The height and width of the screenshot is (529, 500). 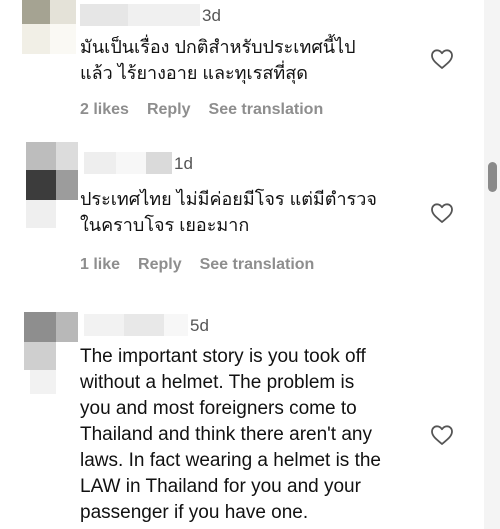 I want to click on comment-time: 1d, so click(x=183, y=163).